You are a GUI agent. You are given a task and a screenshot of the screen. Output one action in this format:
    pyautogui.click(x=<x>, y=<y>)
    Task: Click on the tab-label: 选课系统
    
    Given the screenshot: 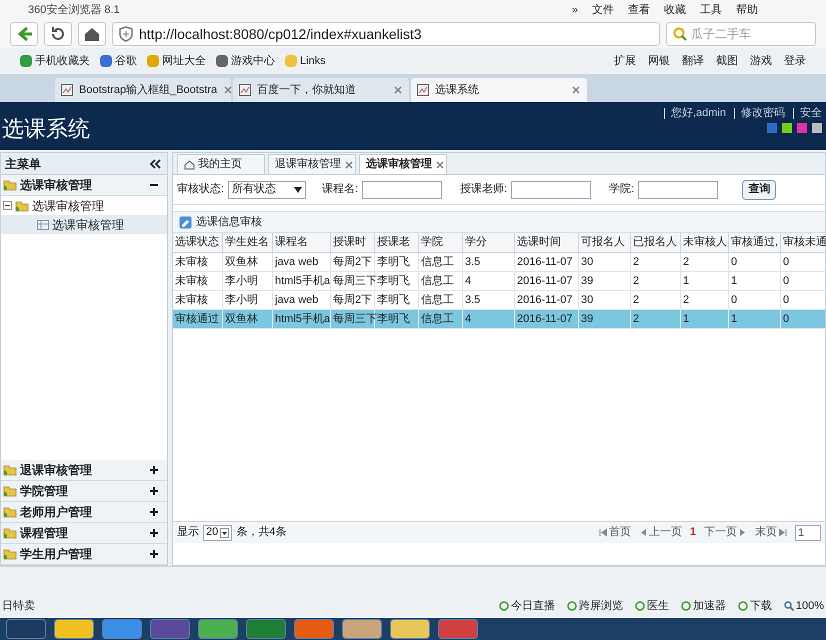 What is the action you would take?
    pyautogui.click(x=457, y=90)
    